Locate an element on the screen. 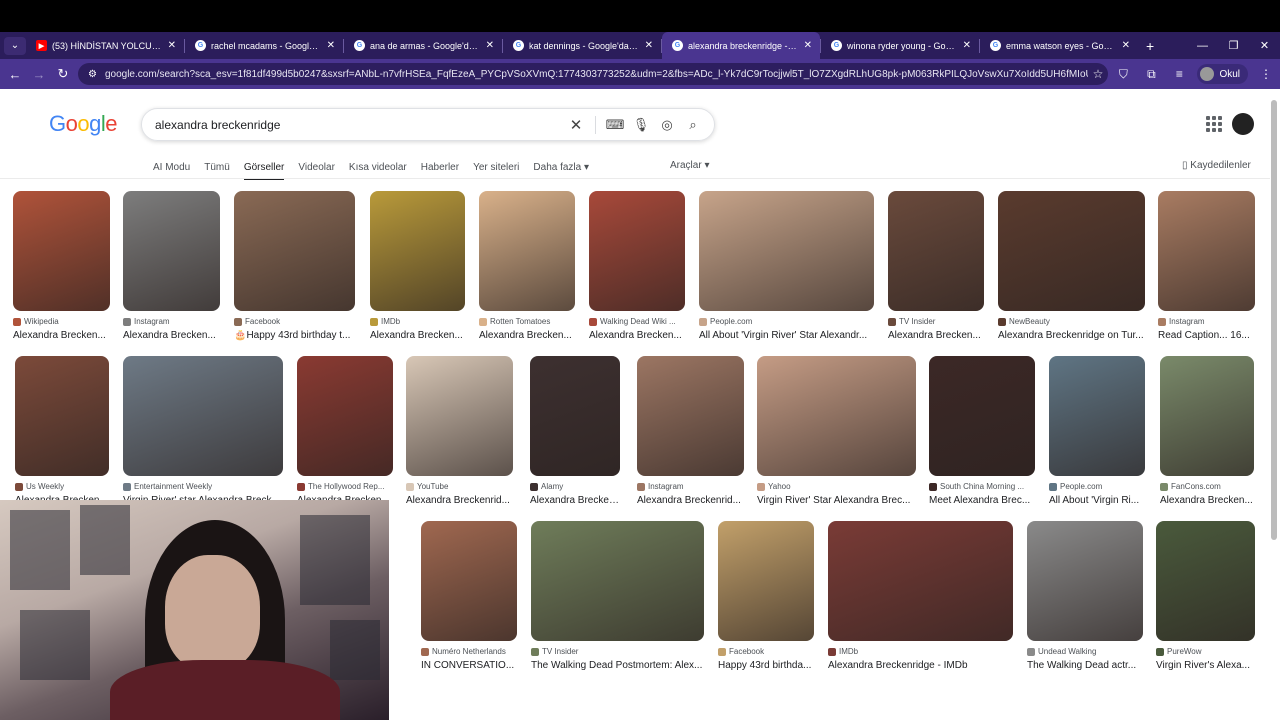 This screenshot has width=1280, height=720. result-source: YouTube is located at coordinates (459, 486).